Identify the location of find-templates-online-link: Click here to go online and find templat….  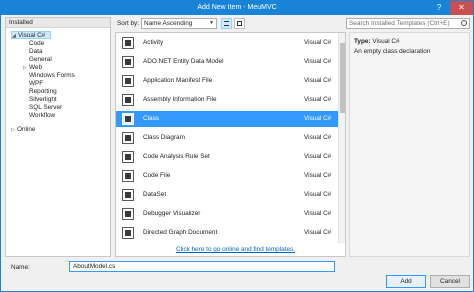
(235, 249).